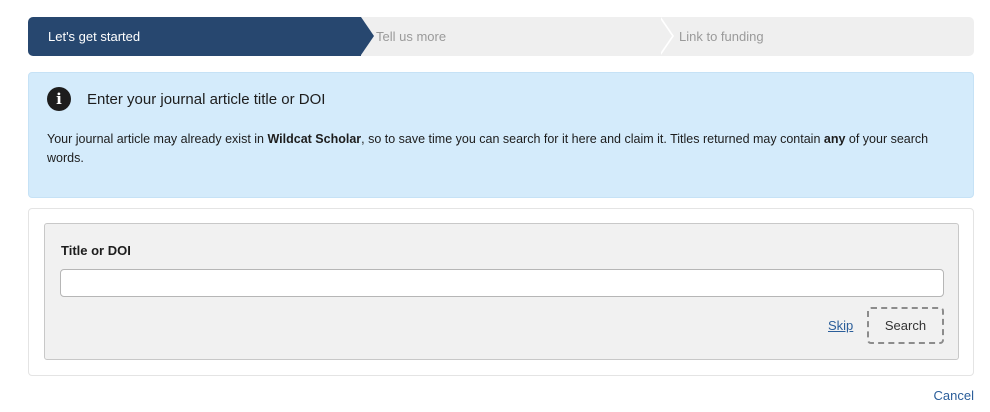 The width and height of the screenshot is (990, 412). What do you see at coordinates (954, 395) in the screenshot?
I see `cancel-link: Cancel` at bounding box center [954, 395].